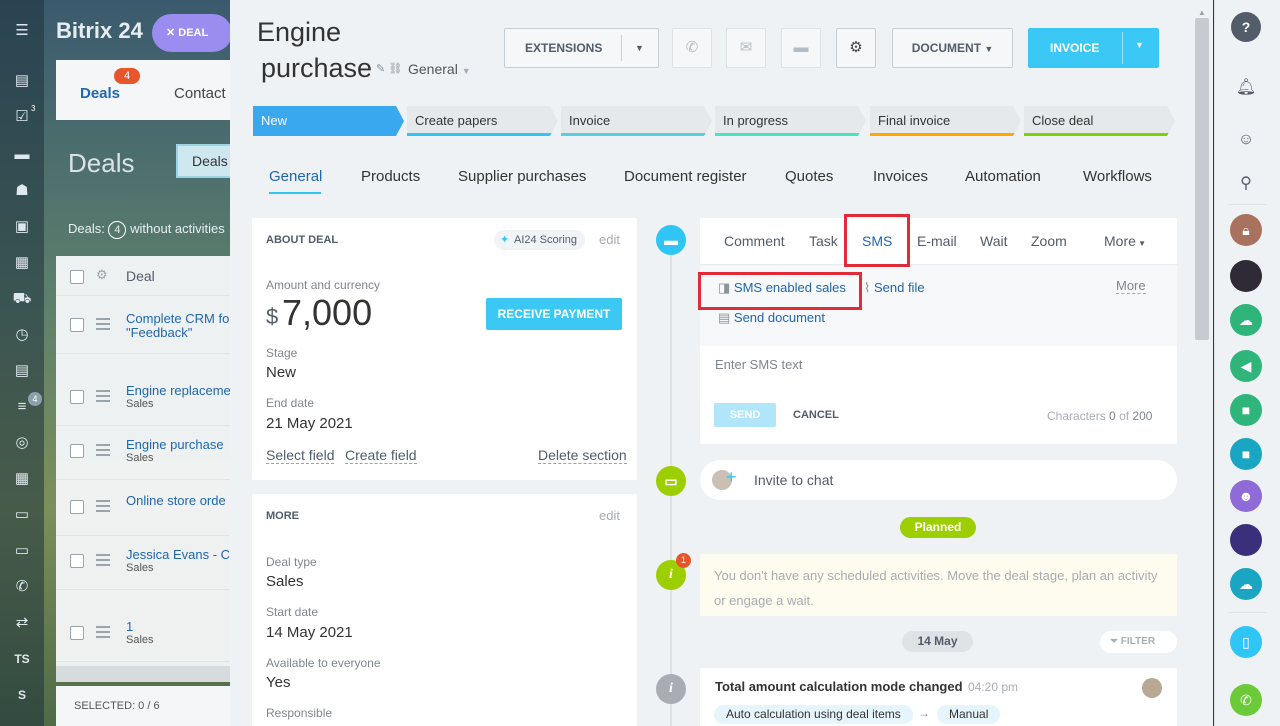 The height and width of the screenshot is (726, 1280). Describe the element at coordinates (22, 263) in the screenshot. I see `calendar-icon: ▦` at that location.